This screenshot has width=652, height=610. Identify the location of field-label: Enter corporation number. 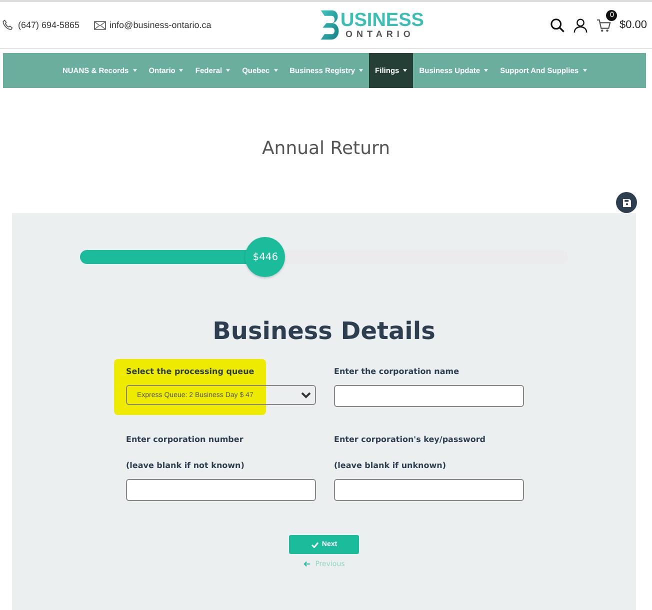
(185, 440).